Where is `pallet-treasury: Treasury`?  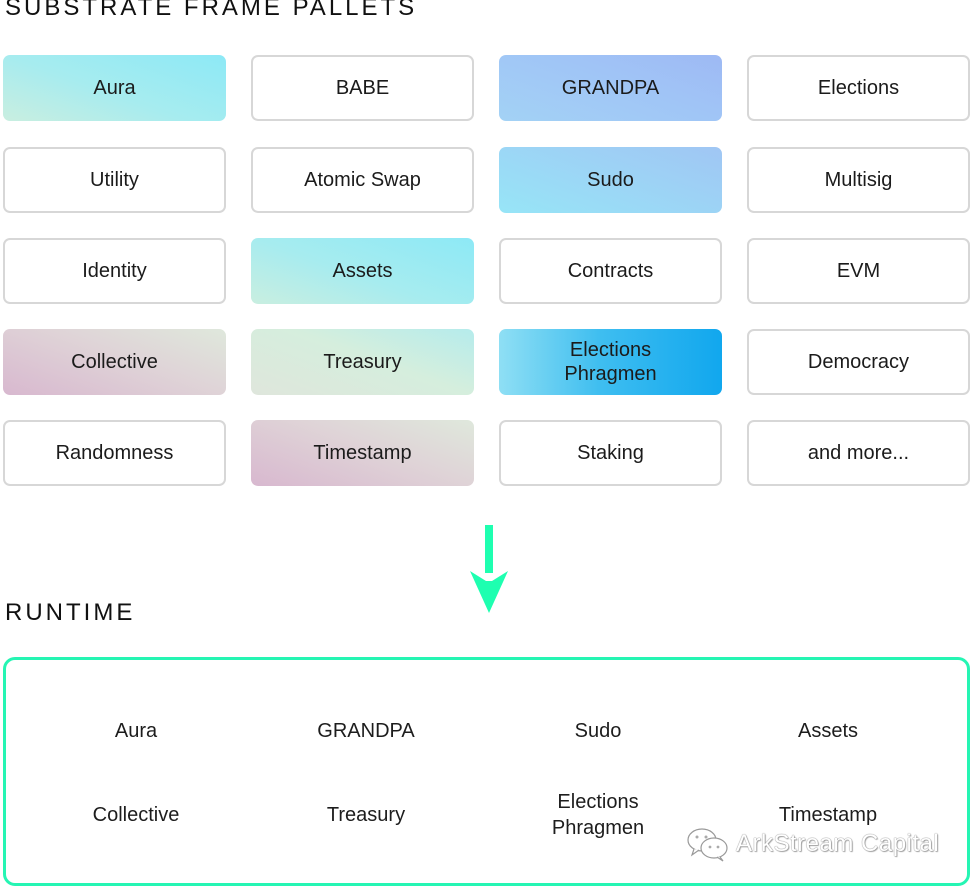
pallet-treasury: Treasury is located at coordinates (362, 362).